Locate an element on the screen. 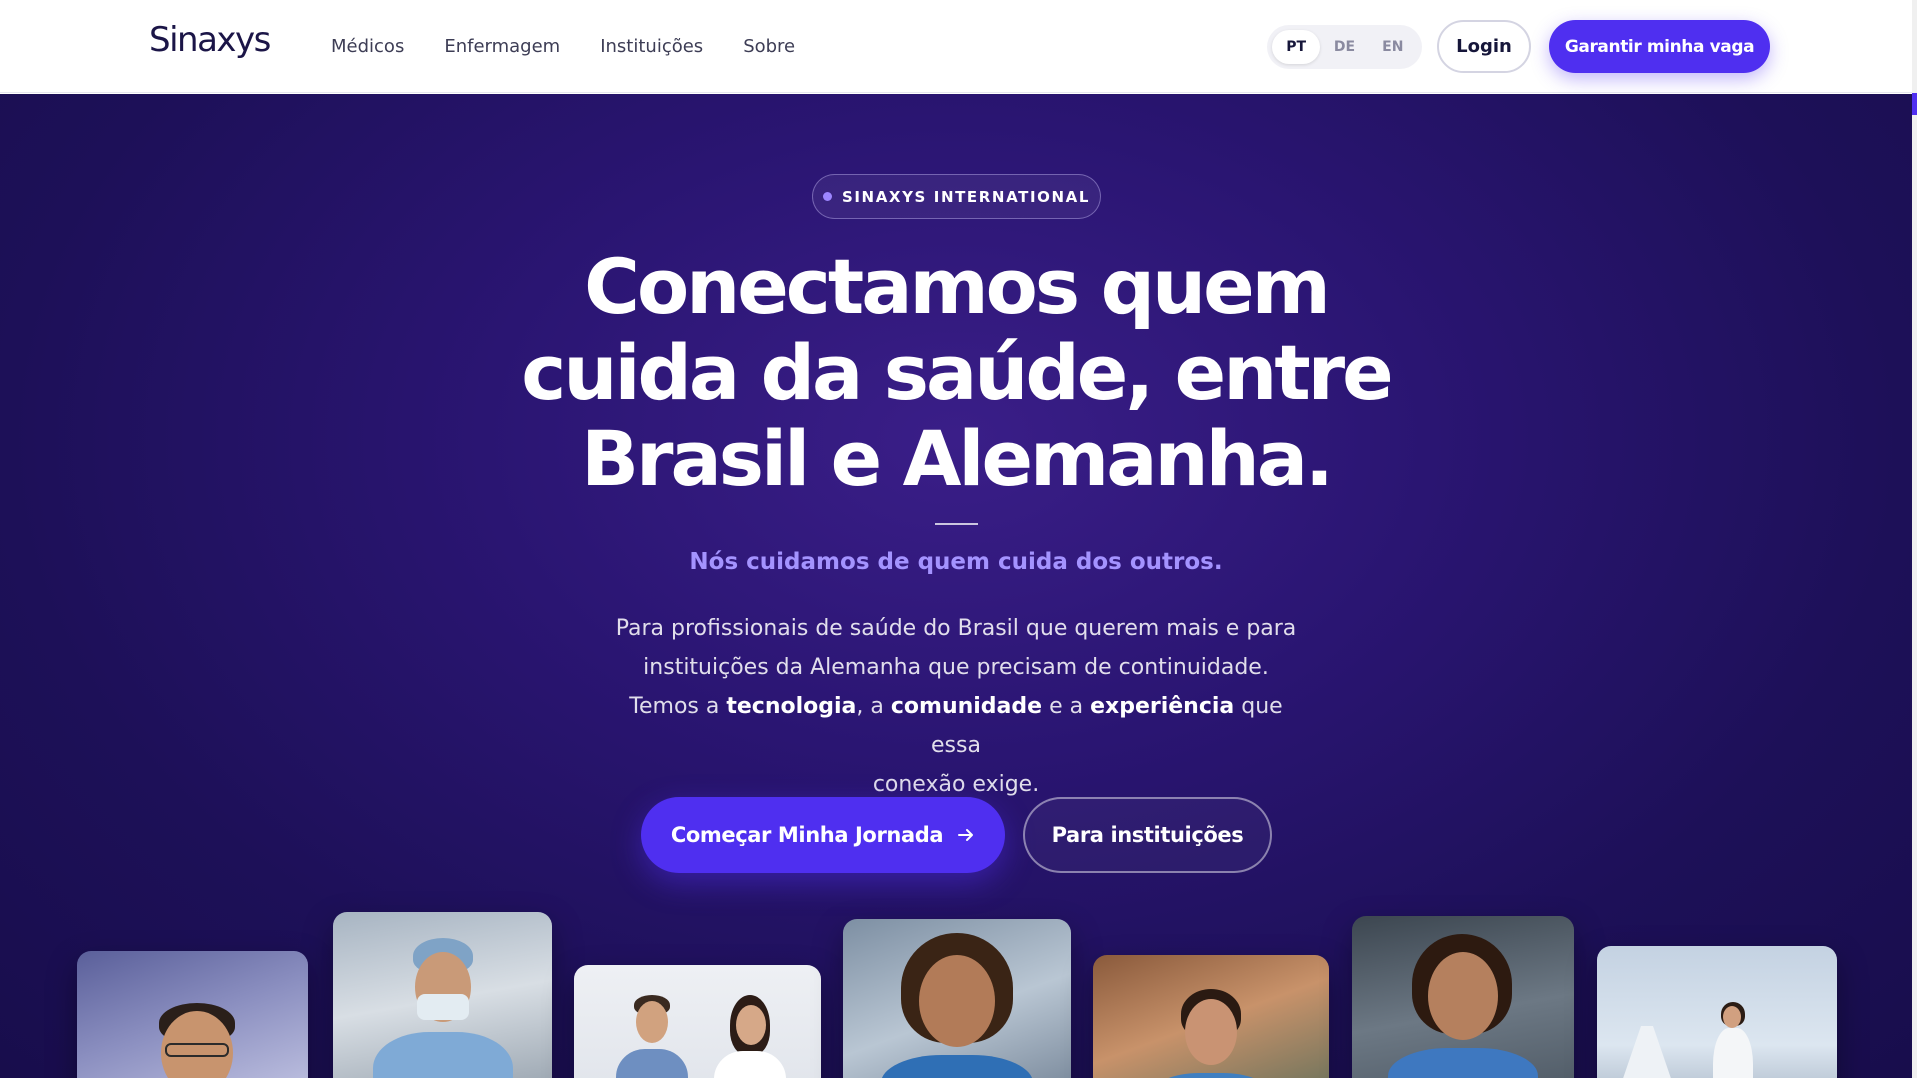 Image resolution: width=1917 pixels, height=1078 pixels. main-nav: Médicos Enfermagem Instituições Sobre is located at coordinates (563, 46).